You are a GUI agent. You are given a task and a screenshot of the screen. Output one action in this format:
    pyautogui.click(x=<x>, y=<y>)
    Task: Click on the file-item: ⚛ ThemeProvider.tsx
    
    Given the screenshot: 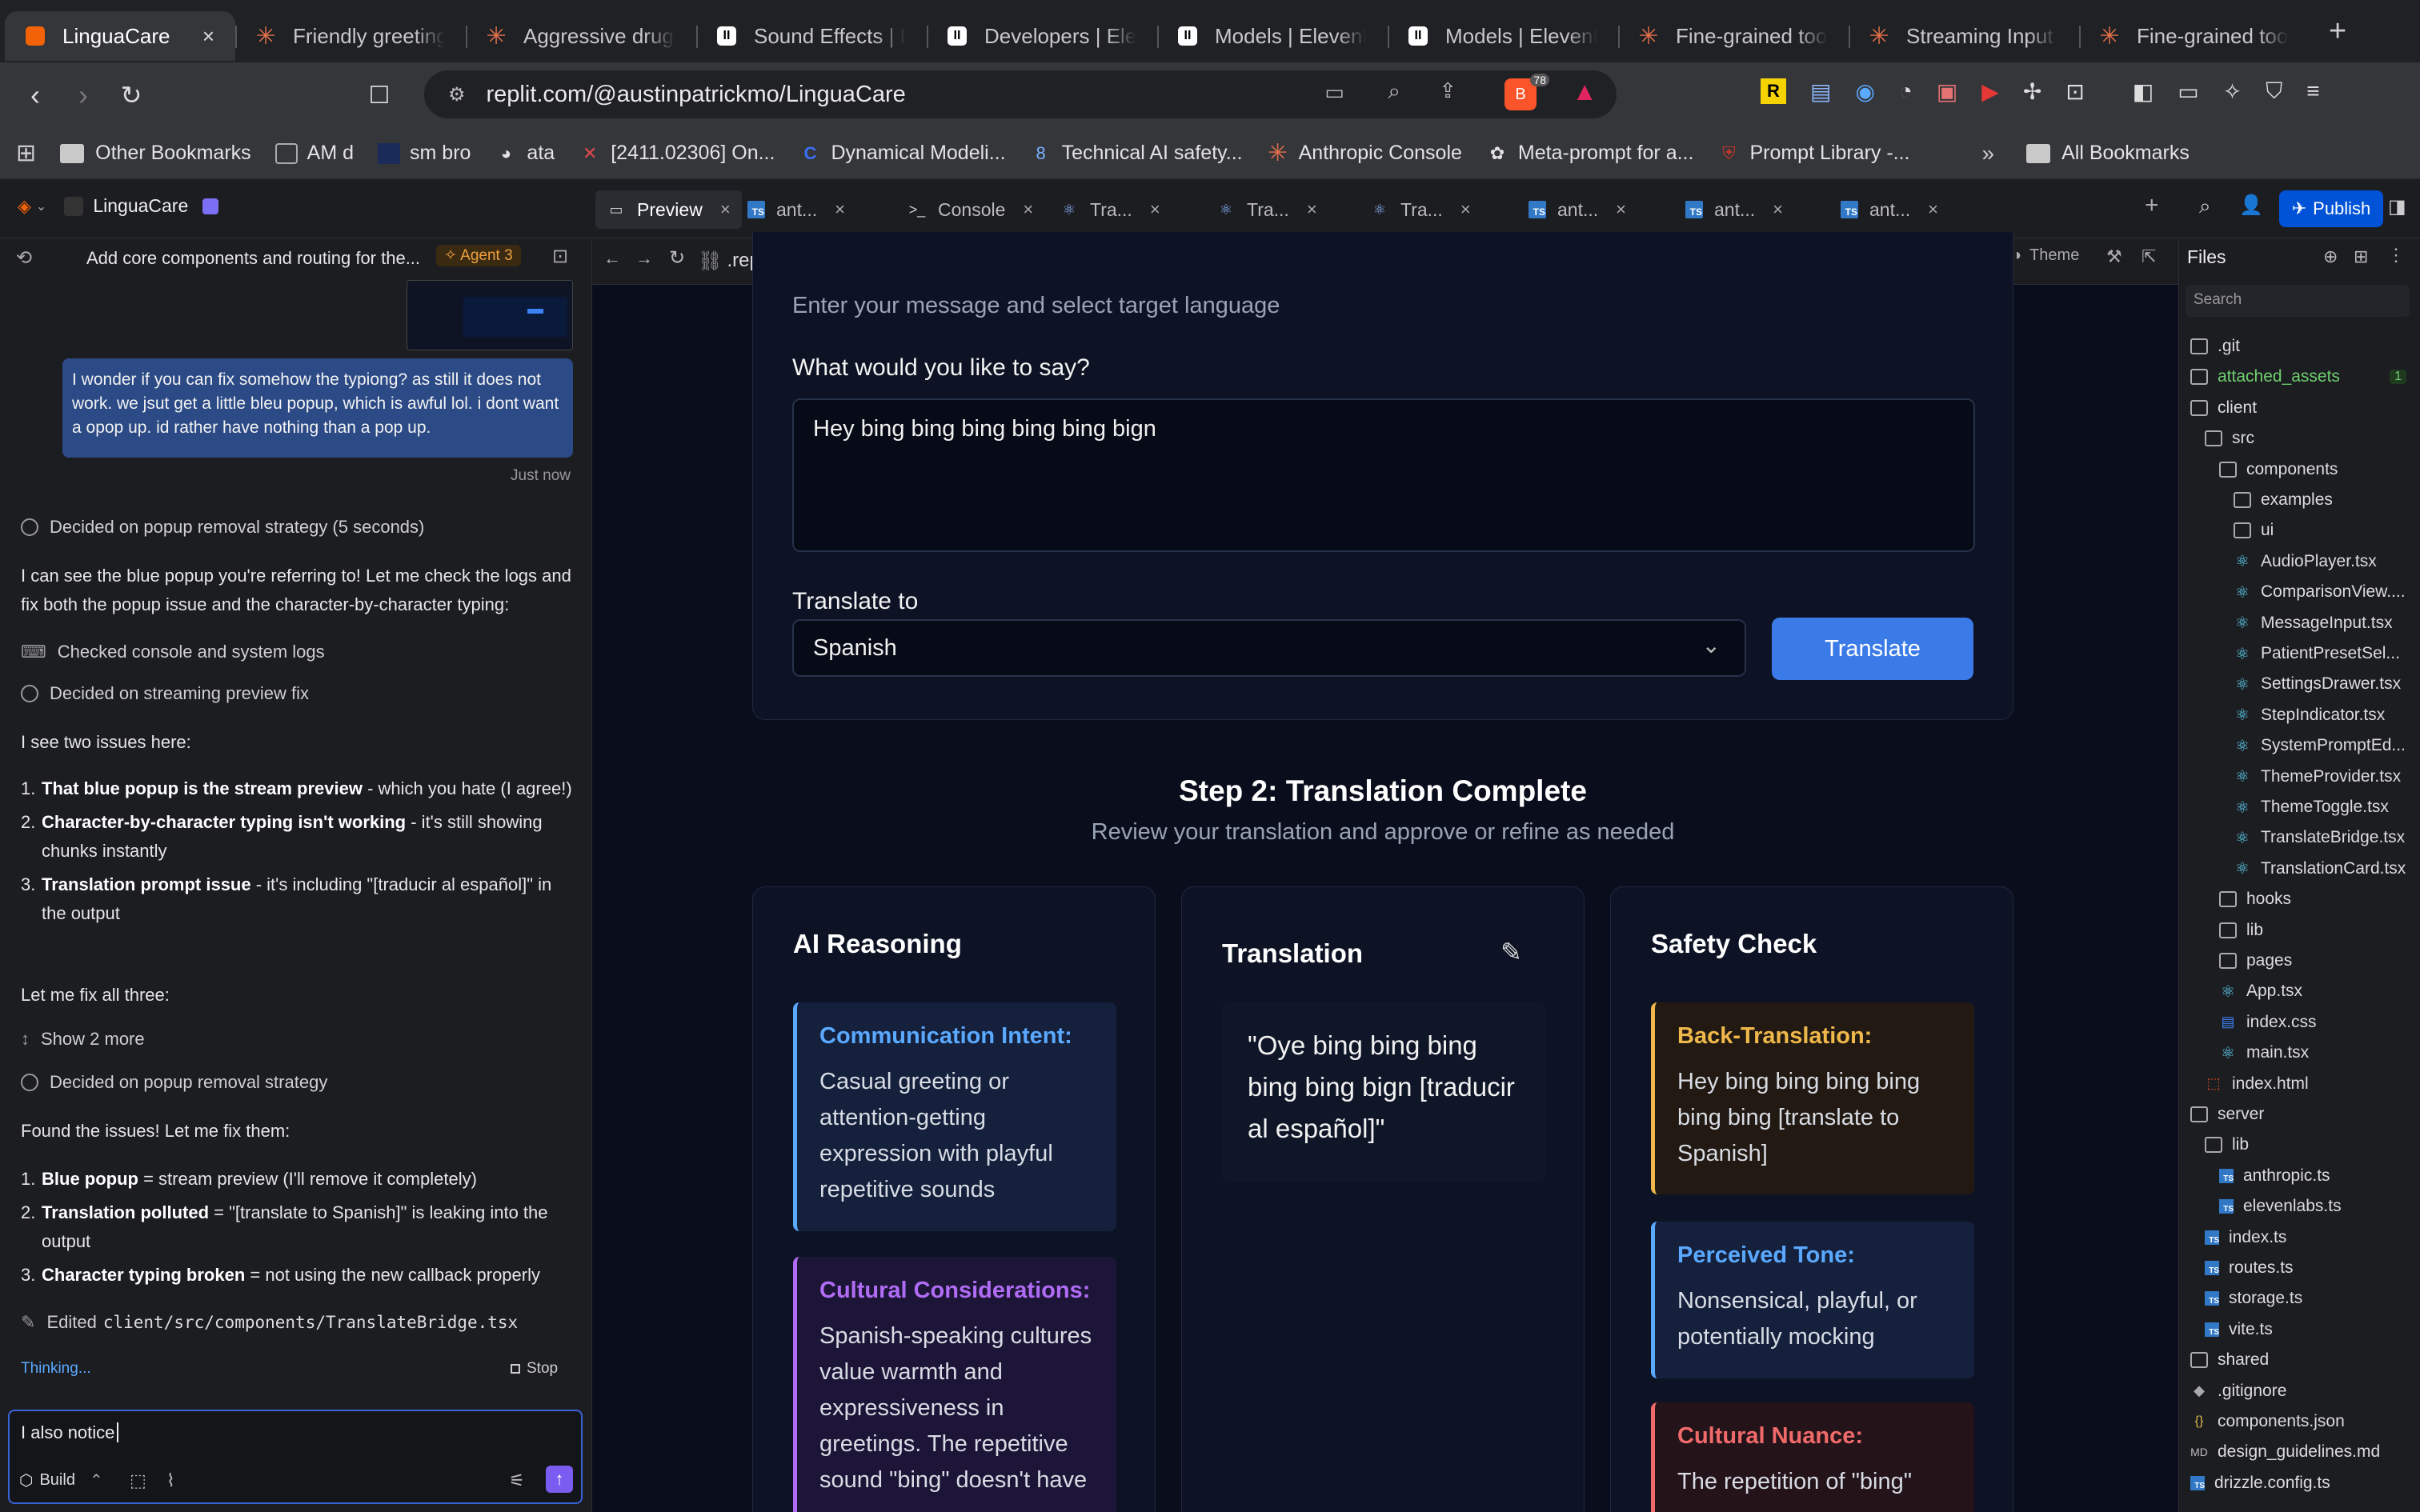 What is the action you would take?
    pyautogui.click(x=2299, y=777)
    